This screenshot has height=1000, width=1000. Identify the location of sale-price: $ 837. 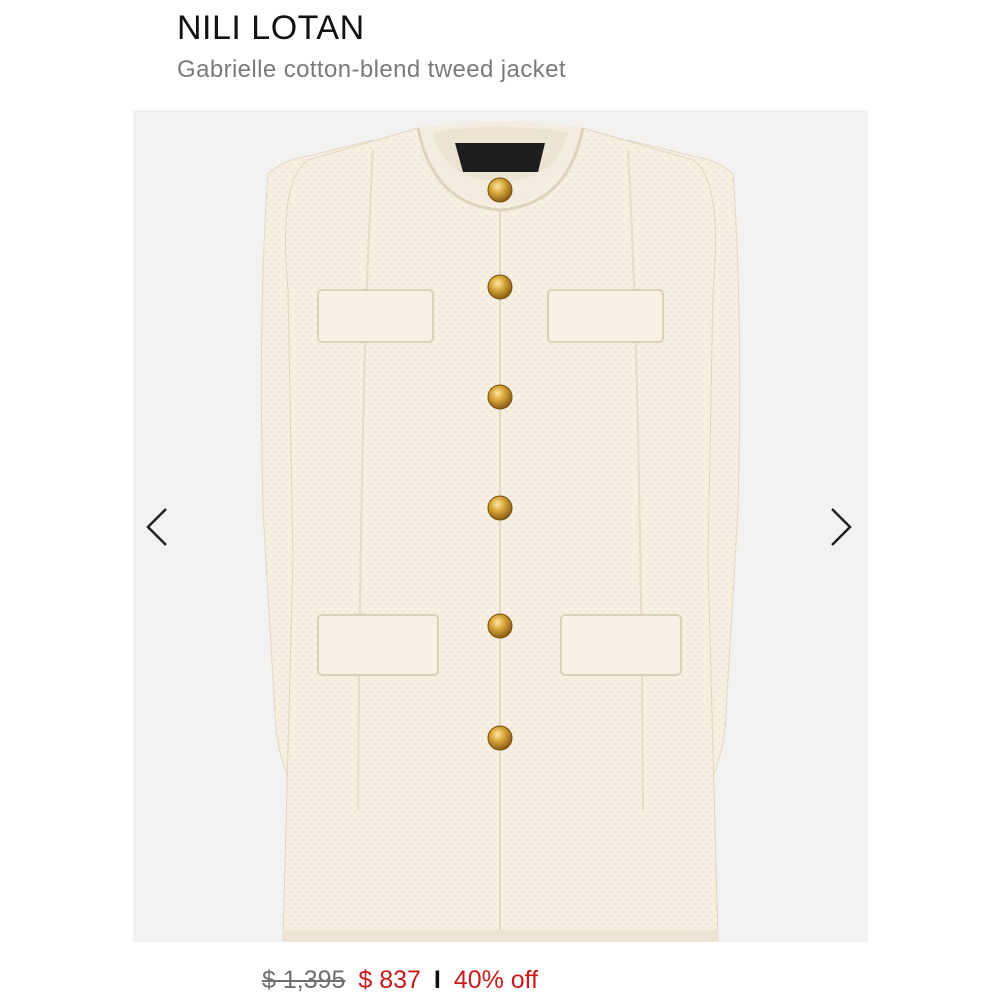
(389, 980).